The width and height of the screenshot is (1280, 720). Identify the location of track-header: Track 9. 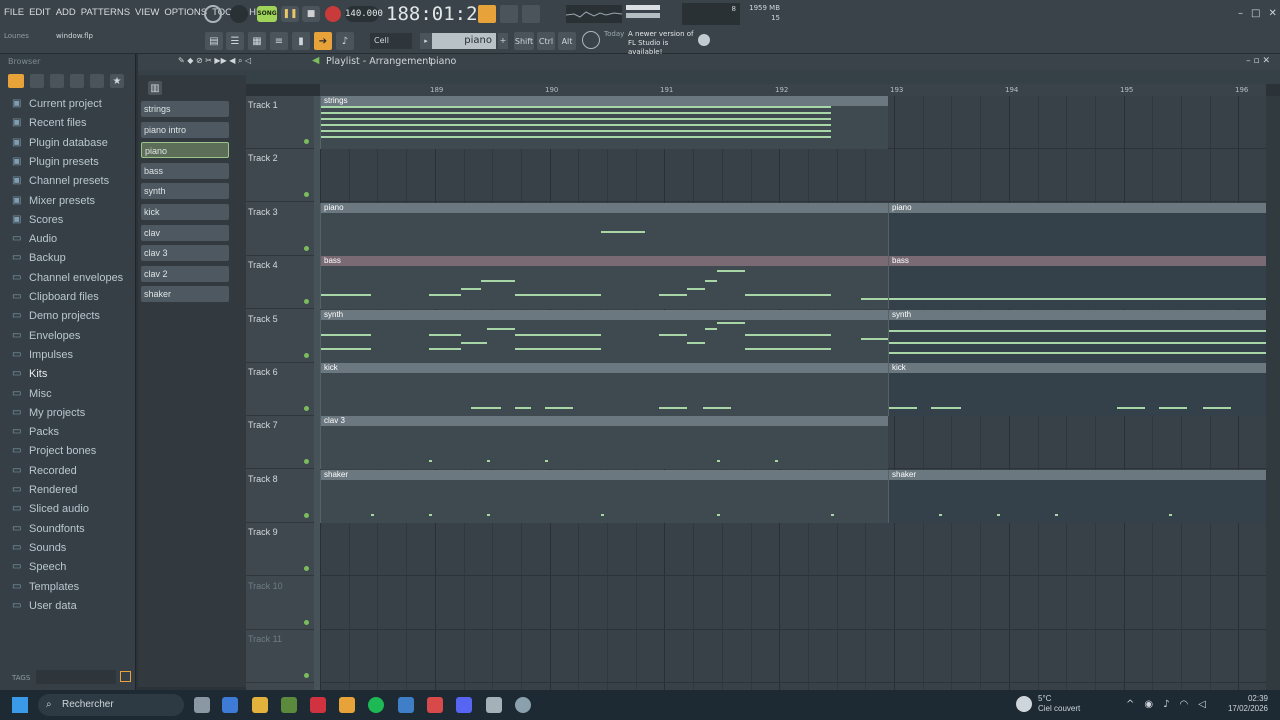
(280, 550).